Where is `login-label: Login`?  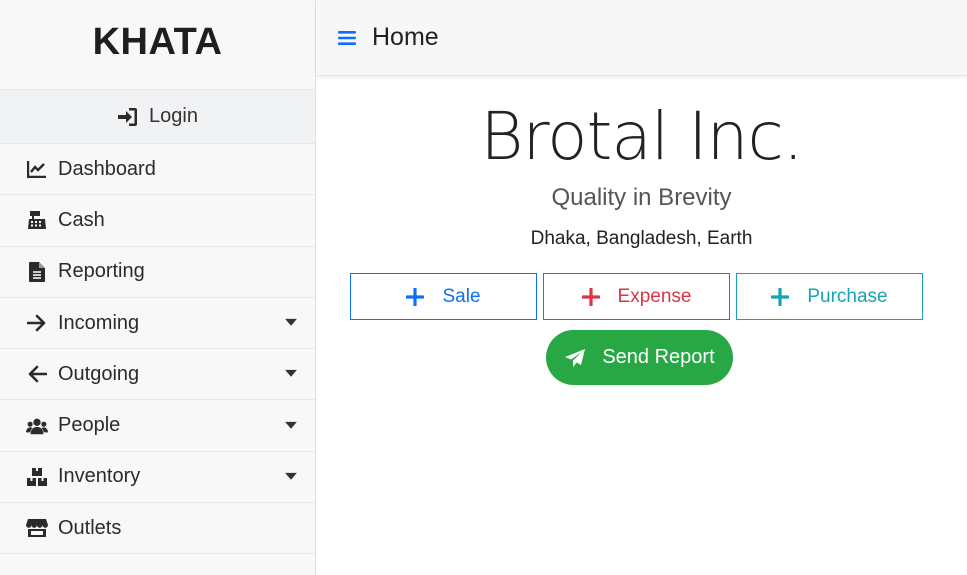
login-label: Login is located at coordinates (173, 116).